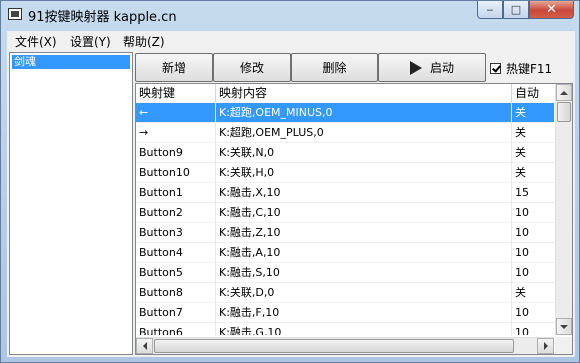 The width and height of the screenshot is (580, 363). What do you see at coordinates (334, 67) in the screenshot?
I see `delete-button: 删除` at bounding box center [334, 67].